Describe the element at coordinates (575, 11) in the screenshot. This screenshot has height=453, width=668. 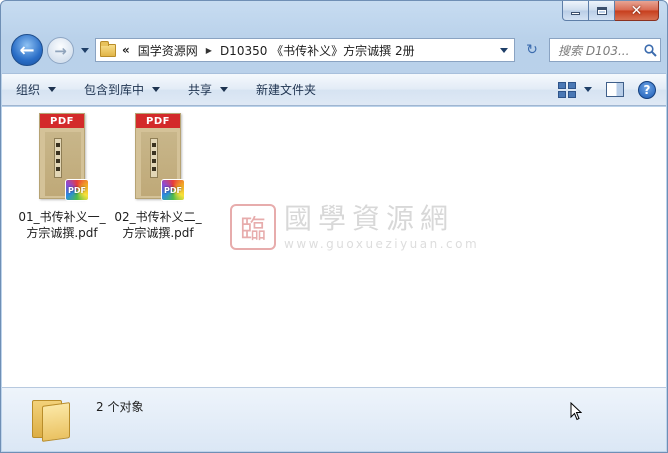
I see `minimize-button` at that location.